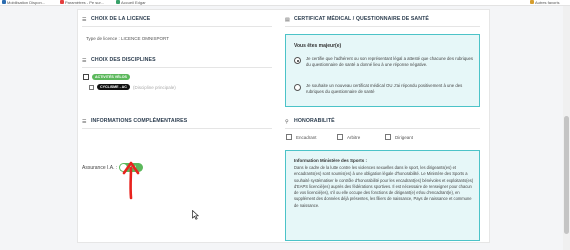 The height and width of the screenshot is (250, 570). Describe the element at coordinates (131, 180) in the screenshot. I see `red-arrow-annotation` at that location.